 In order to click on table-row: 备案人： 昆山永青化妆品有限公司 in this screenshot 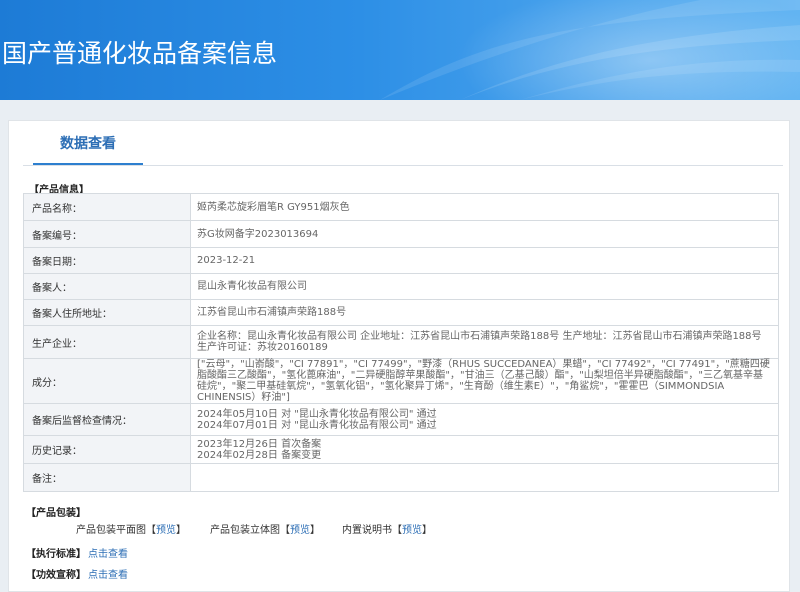, I will do `click(401, 286)`.